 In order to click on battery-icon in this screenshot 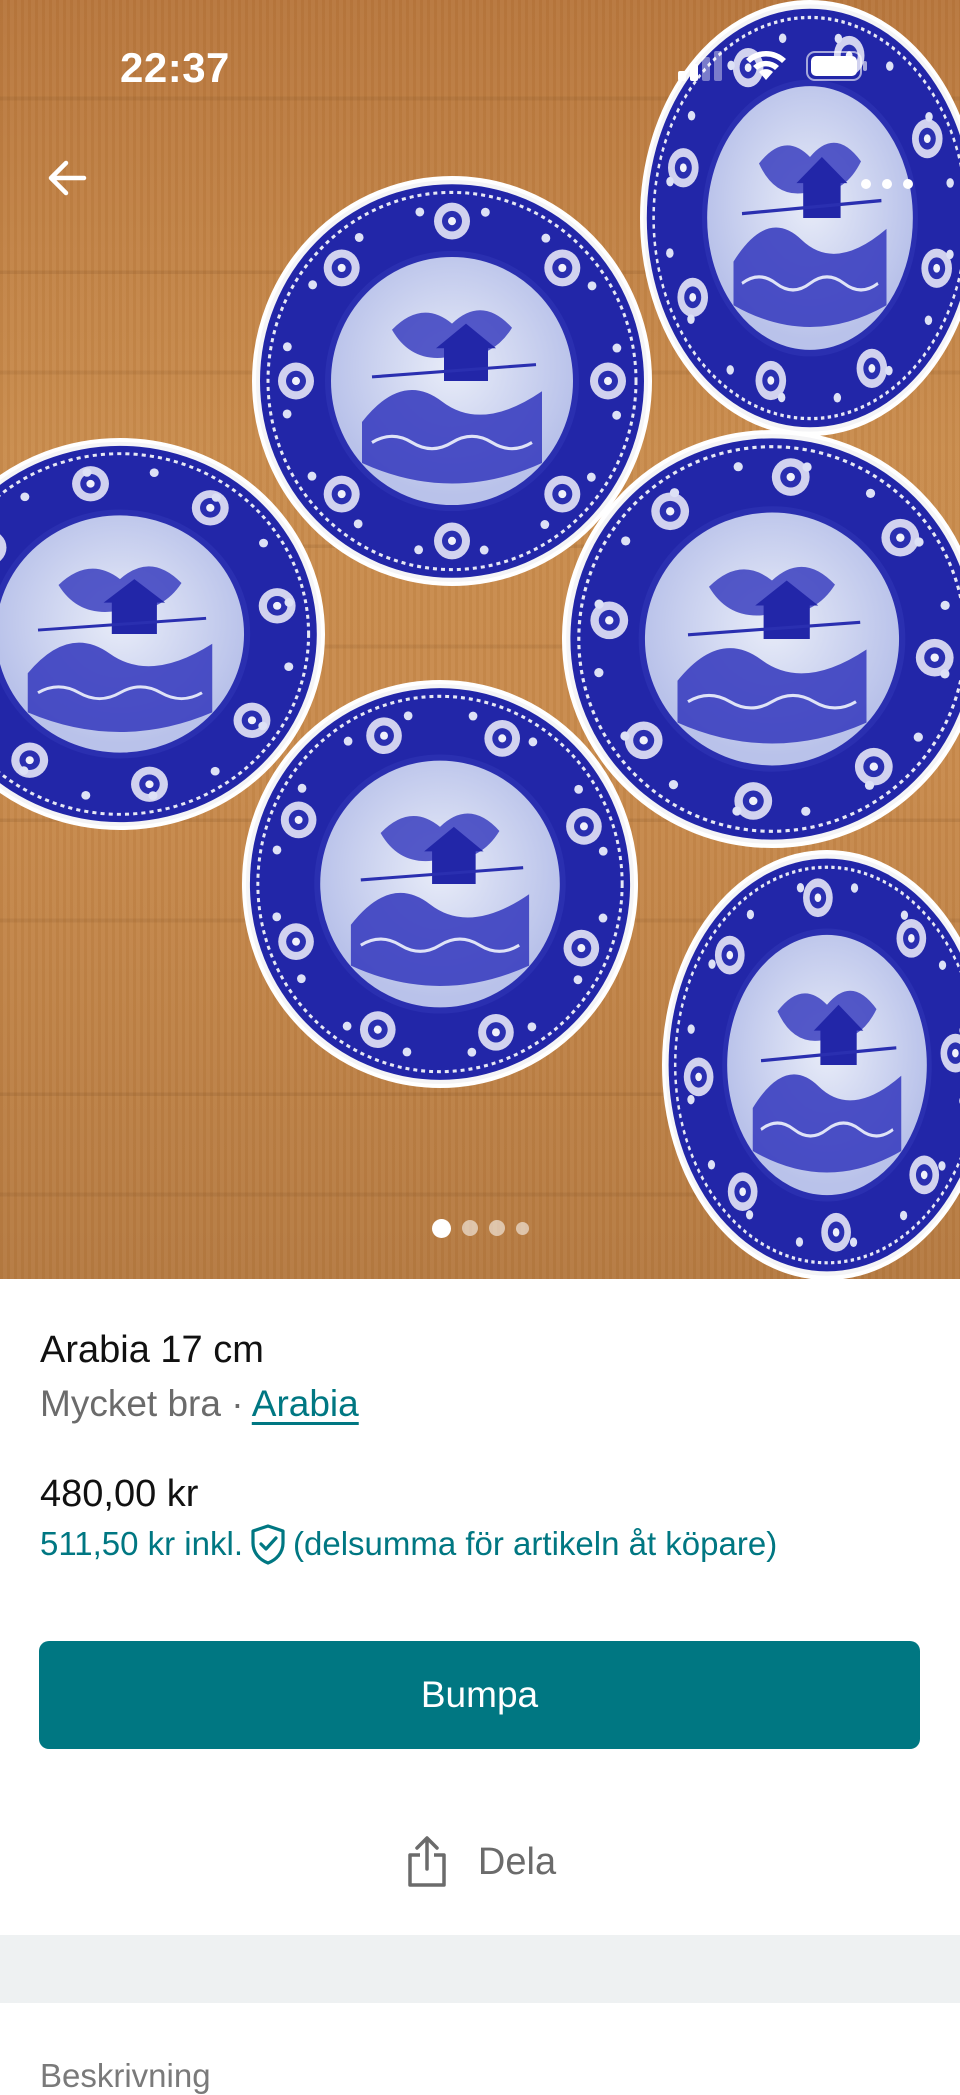, I will do `click(836, 66)`.